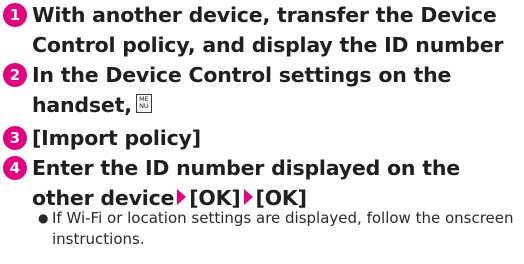  I want to click on menu-key-bottom: NU, so click(144, 106).